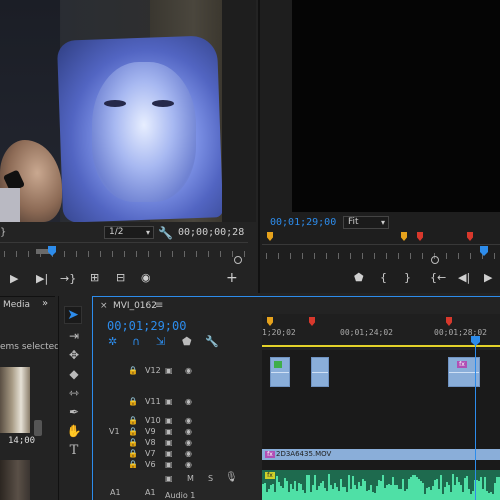  I want to click on timeline-menu-icon: ≡, so click(159, 305).